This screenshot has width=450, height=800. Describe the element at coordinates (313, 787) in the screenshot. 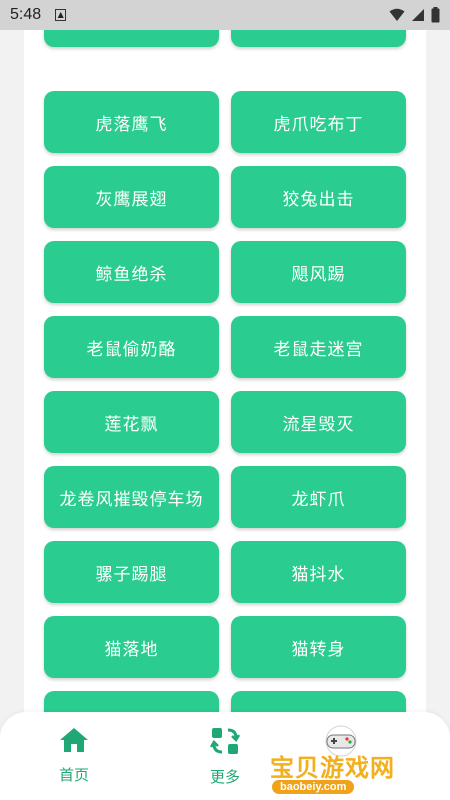

I see `watermark-url: baobeiy.com` at that location.